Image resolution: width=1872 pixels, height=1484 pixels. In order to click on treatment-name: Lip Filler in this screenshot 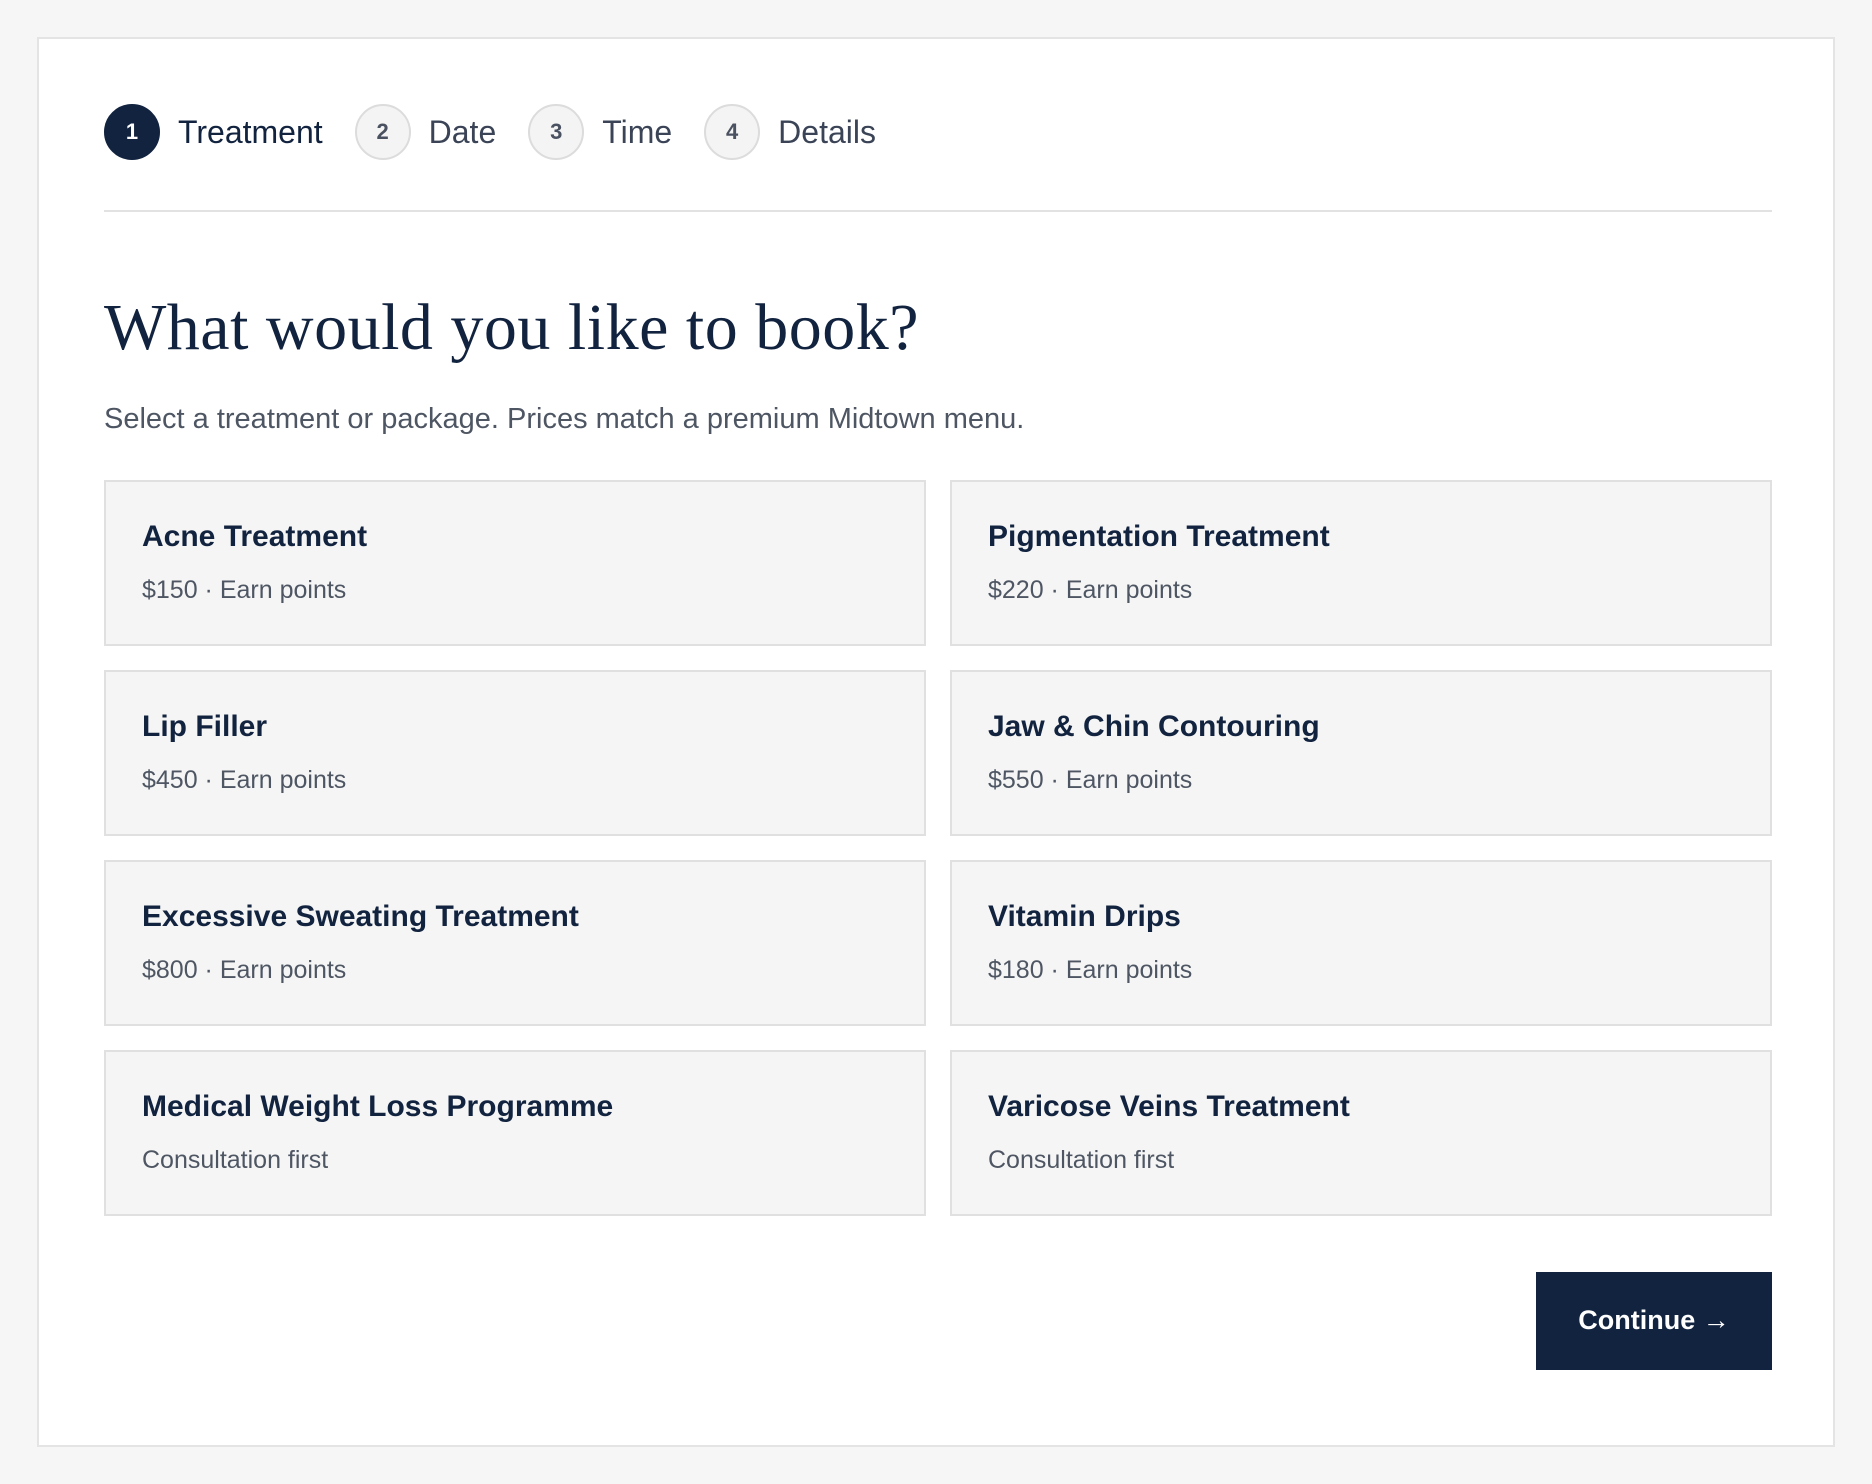, I will do `click(205, 726)`.